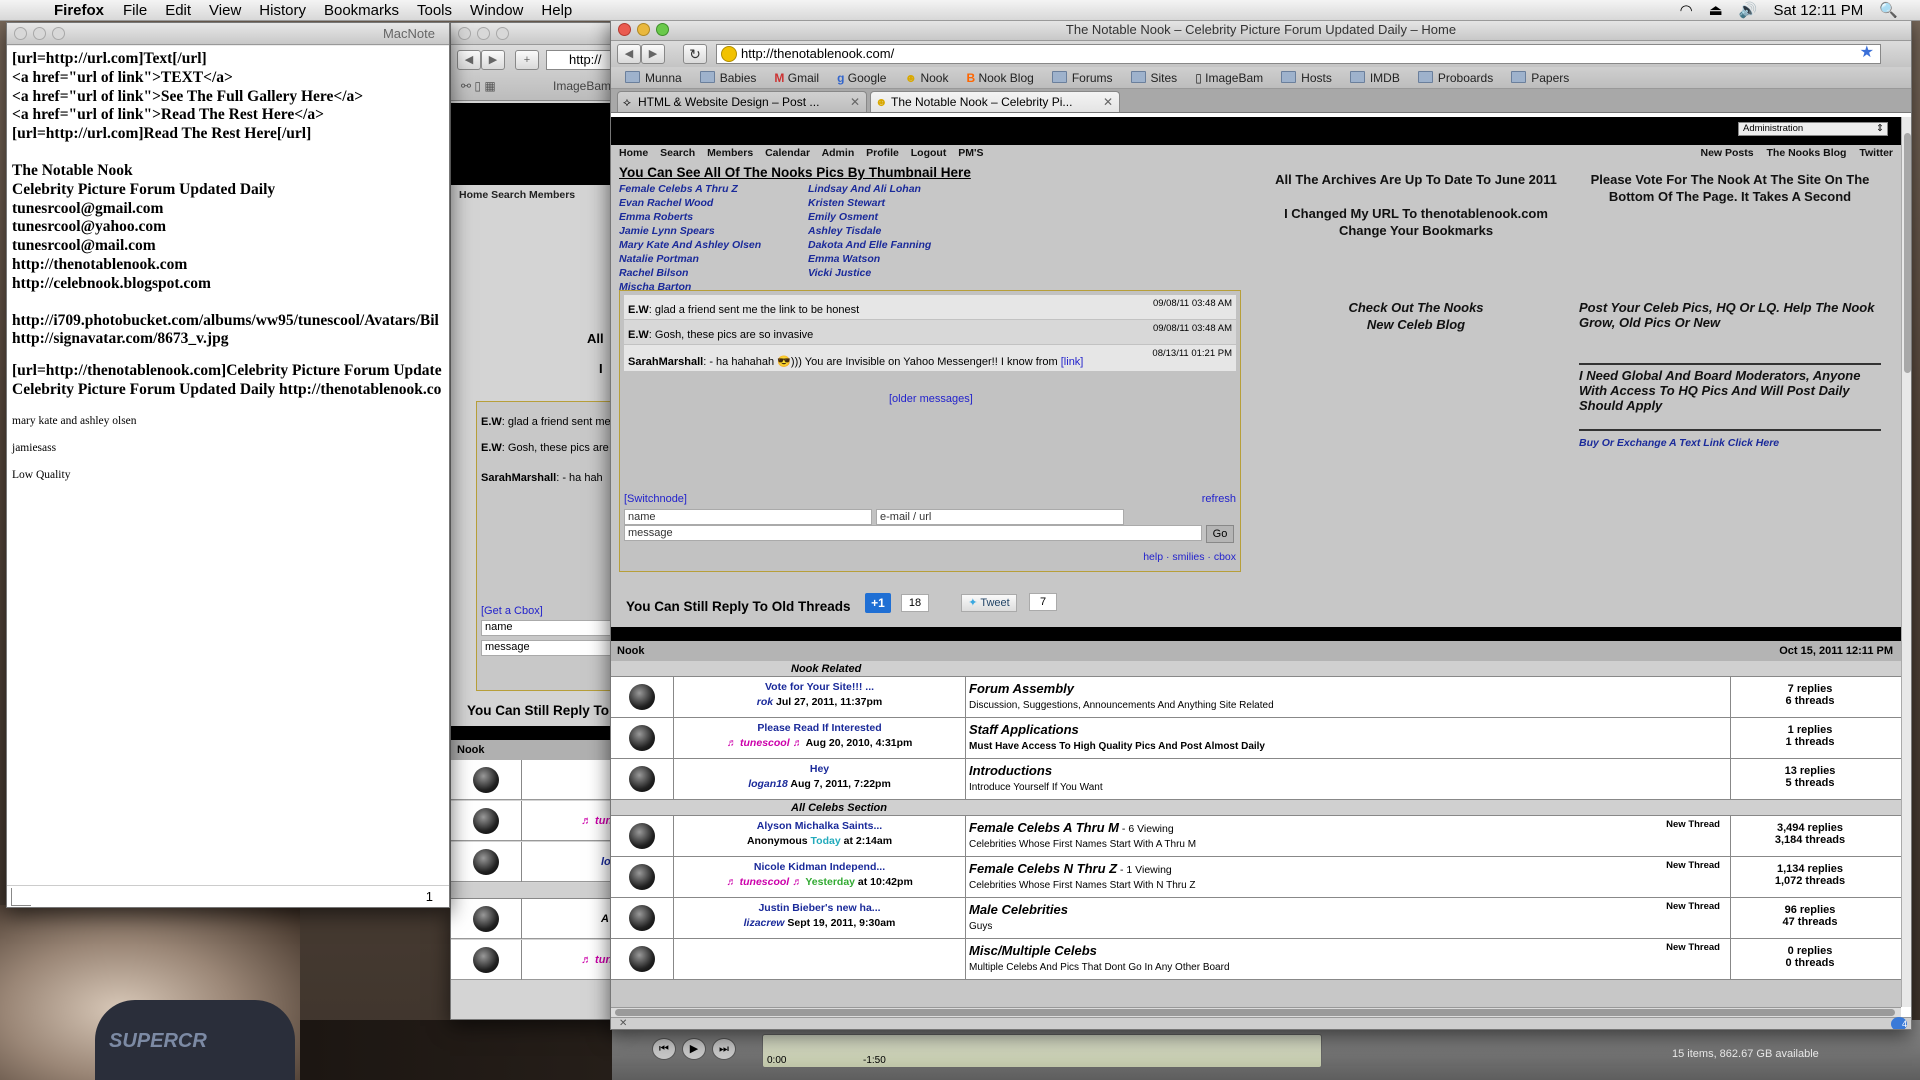 The image size is (1920, 1080). Describe the element at coordinates (666, 203) in the screenshot. I see `celeb-link: Evan Rachel Wood` at that location.